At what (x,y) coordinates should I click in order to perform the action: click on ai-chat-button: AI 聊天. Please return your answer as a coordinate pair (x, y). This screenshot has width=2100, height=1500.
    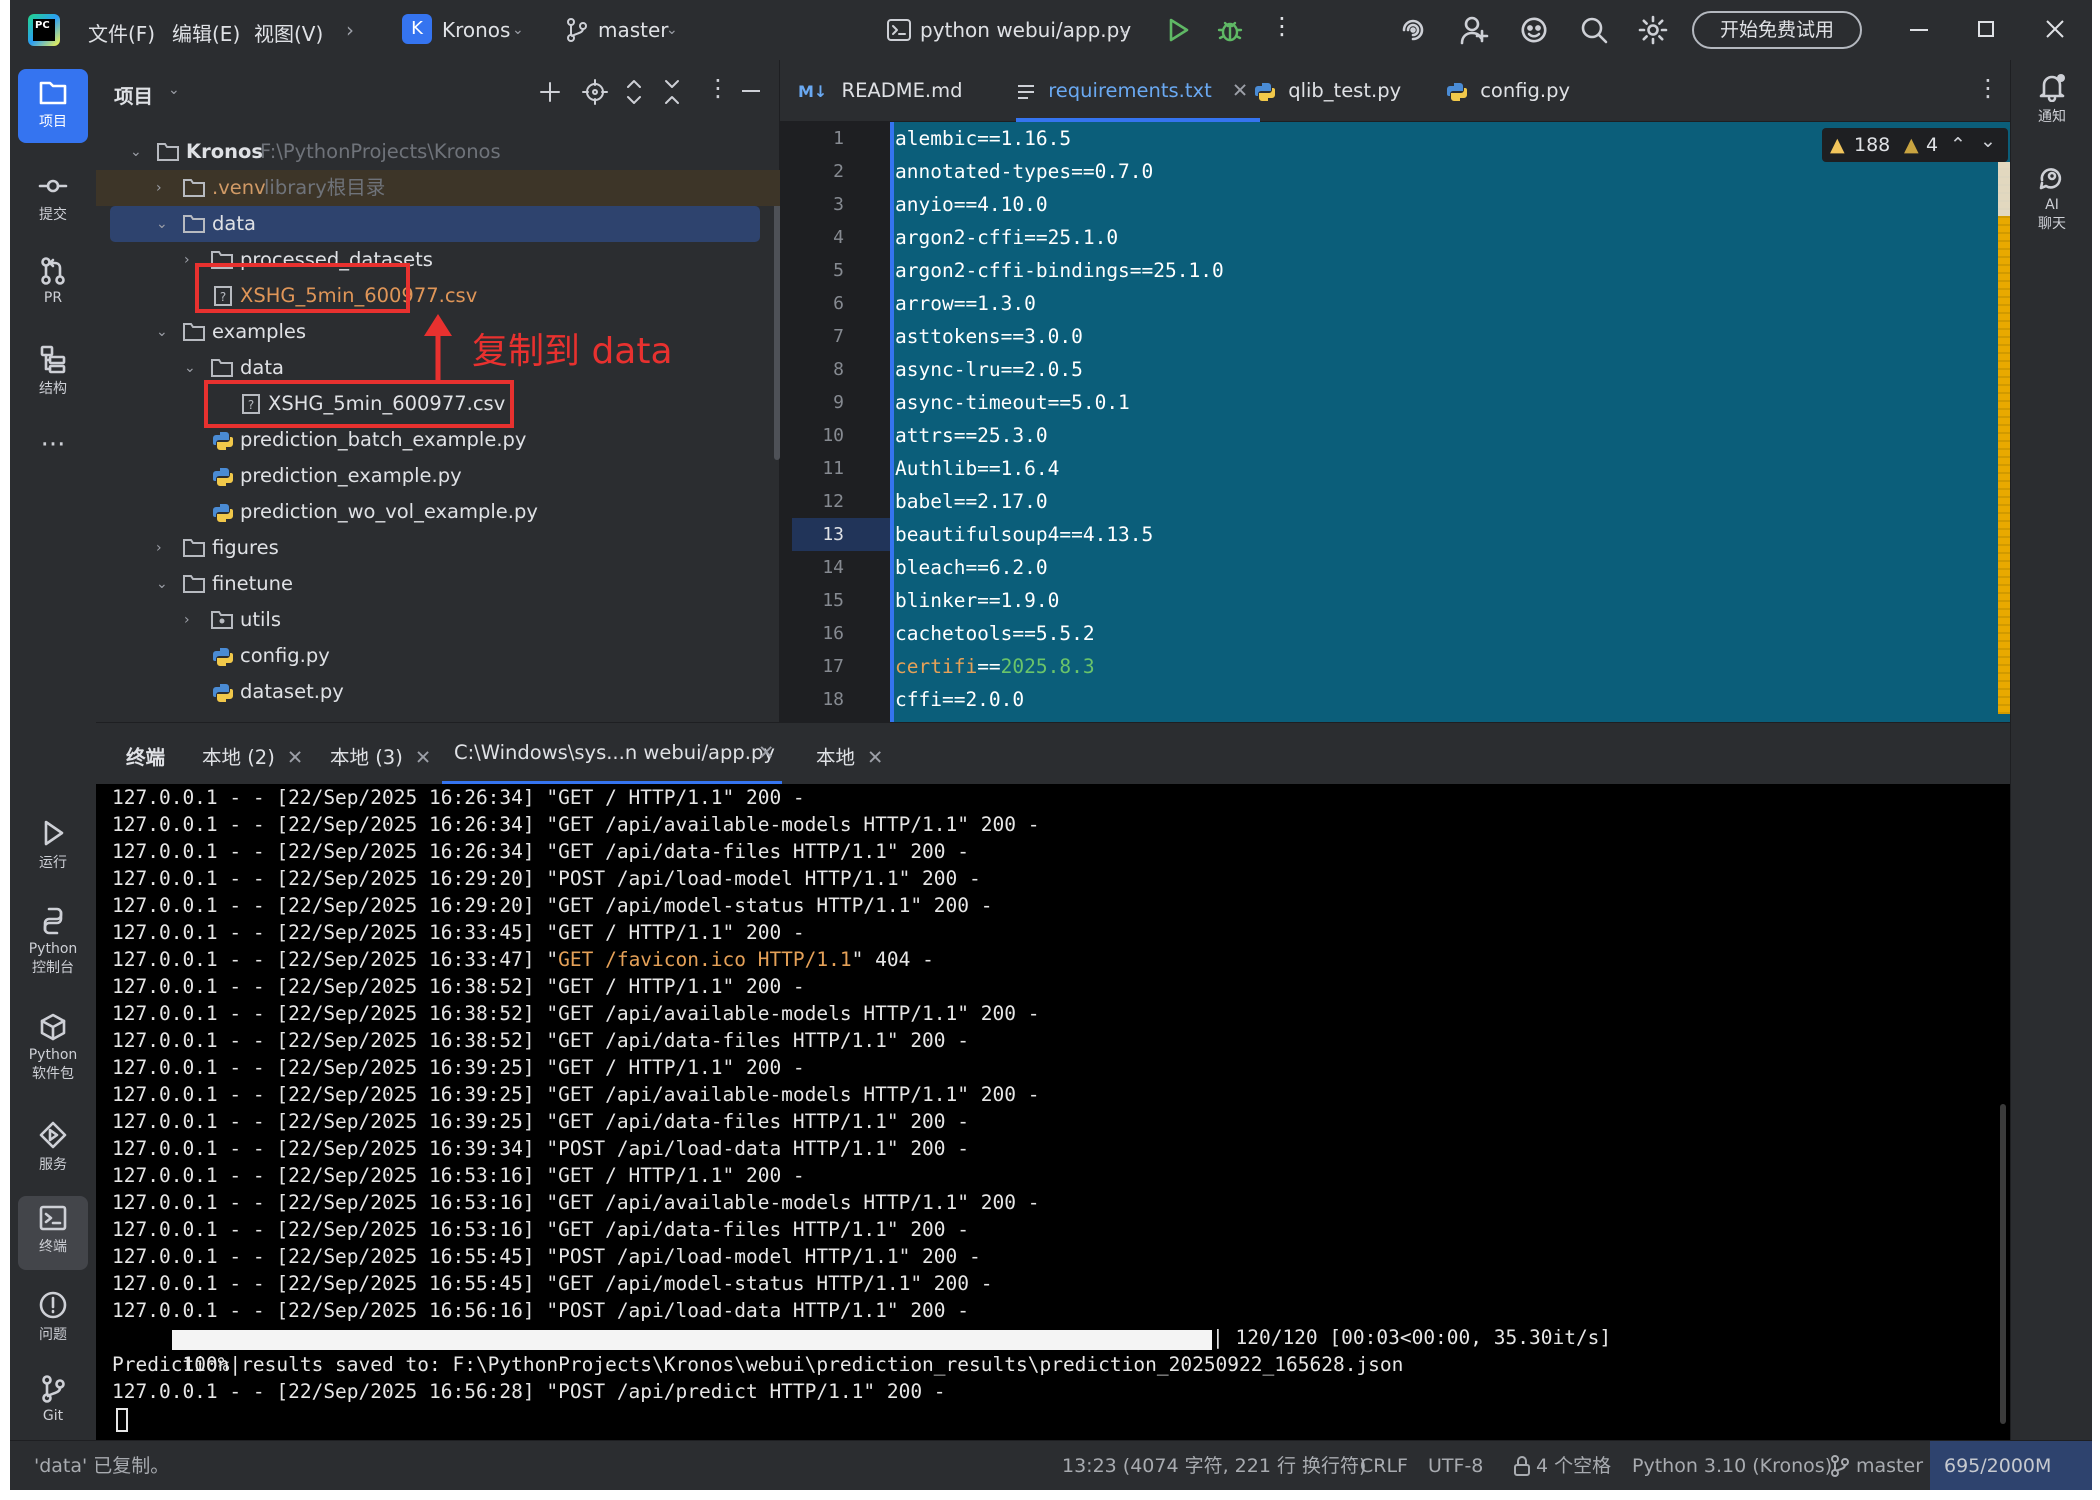
    Looking at the image, I should click on (2052, 198).